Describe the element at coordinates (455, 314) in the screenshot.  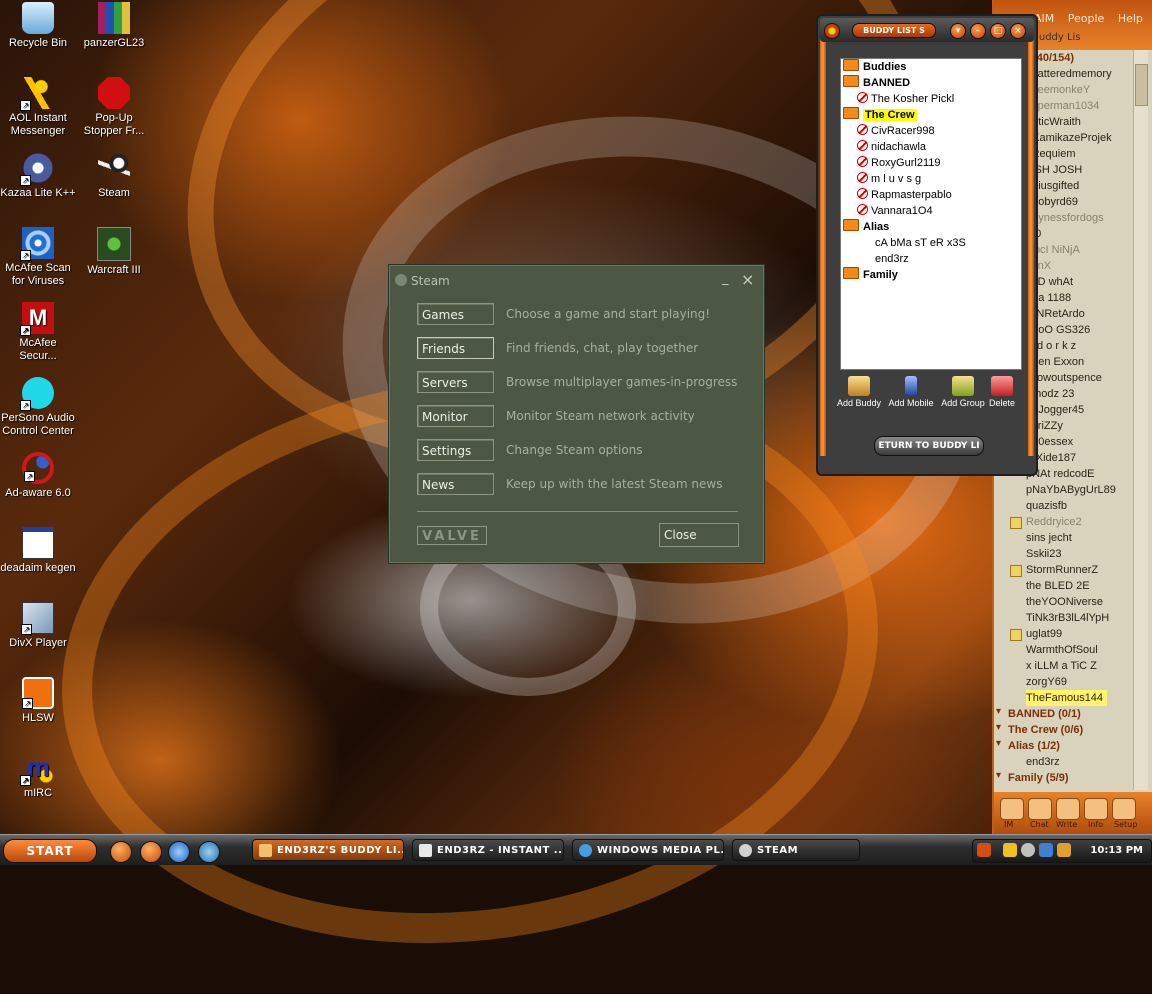
I see `games-button: Games` at that location.